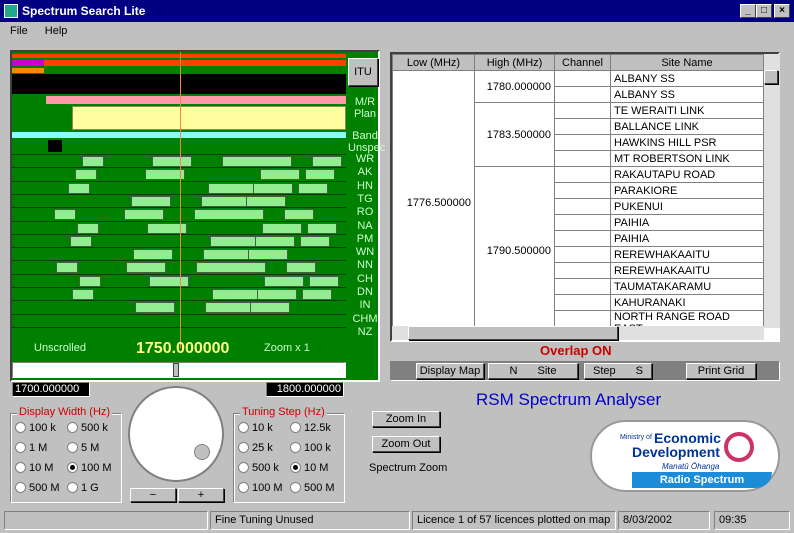 This screenshot has height=533, width=794. What do you see at coordinates (201, 495) in the screenshot?
I see `knob-plus-button: +` at bounding box center [201, 495].